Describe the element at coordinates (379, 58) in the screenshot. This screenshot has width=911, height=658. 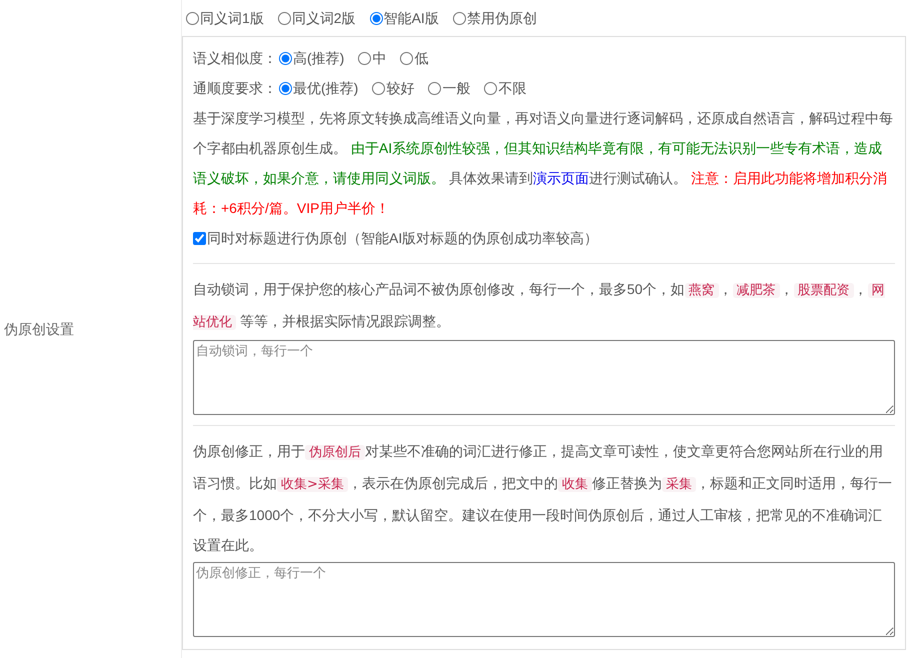
I see `radio-option: 中` at that location.